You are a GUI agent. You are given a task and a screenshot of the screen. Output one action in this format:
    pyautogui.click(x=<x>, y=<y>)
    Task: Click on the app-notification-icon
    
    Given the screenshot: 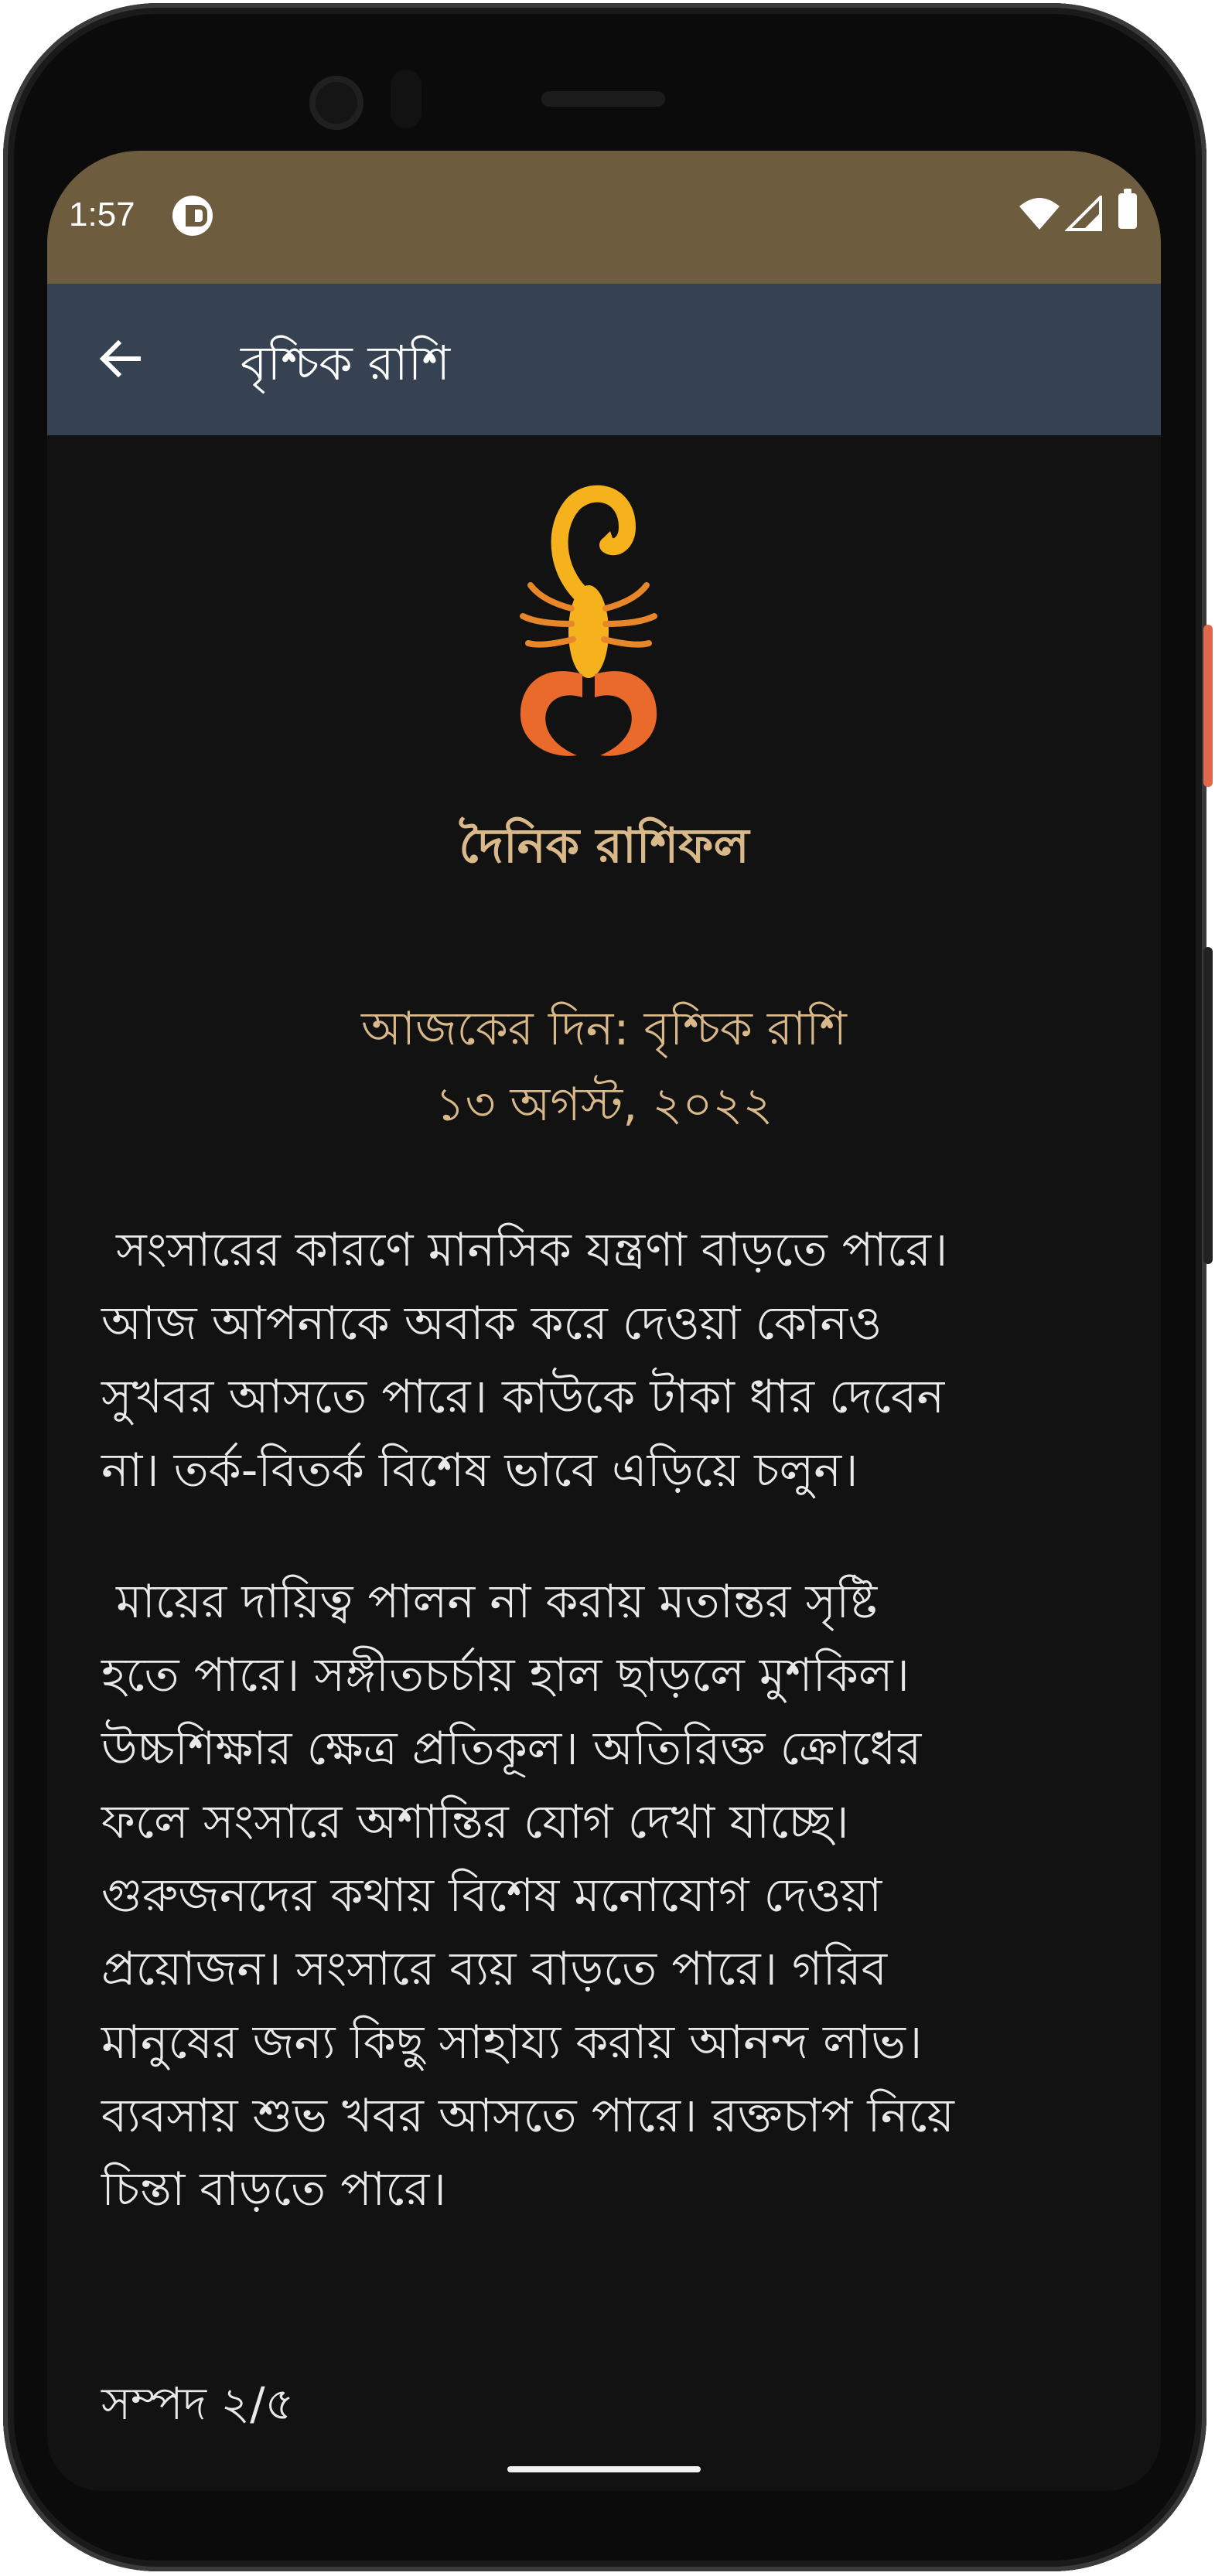 What is the action you would take?
    pyautogui.click(x=192, y=216)
    